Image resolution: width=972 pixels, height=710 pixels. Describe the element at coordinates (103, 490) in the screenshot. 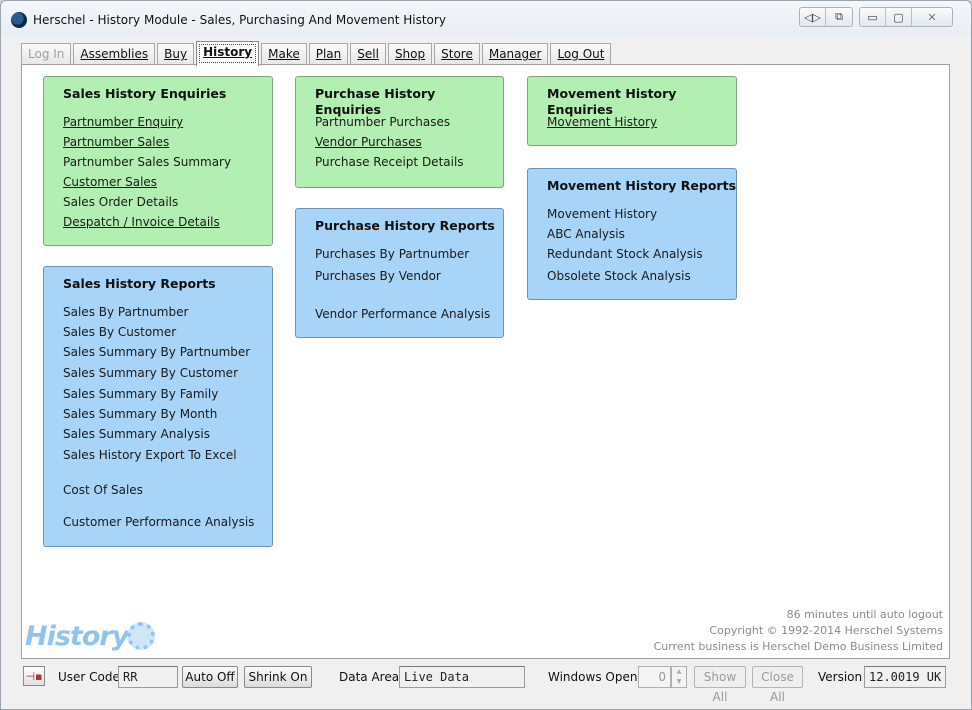

I see `menu-item-cost-of-sales: Cost Of Sales` at that location.